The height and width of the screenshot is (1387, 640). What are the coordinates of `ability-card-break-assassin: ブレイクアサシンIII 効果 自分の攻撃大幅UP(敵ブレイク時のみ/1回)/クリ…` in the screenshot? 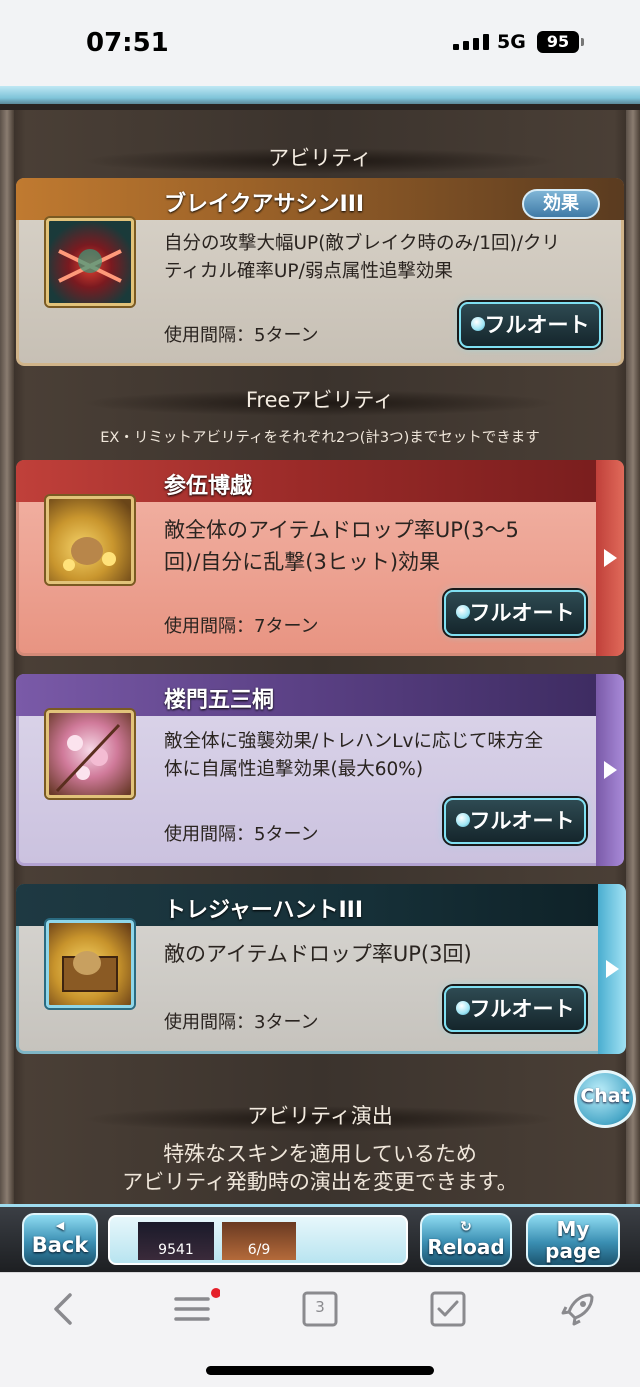 It's located at (320, 272).